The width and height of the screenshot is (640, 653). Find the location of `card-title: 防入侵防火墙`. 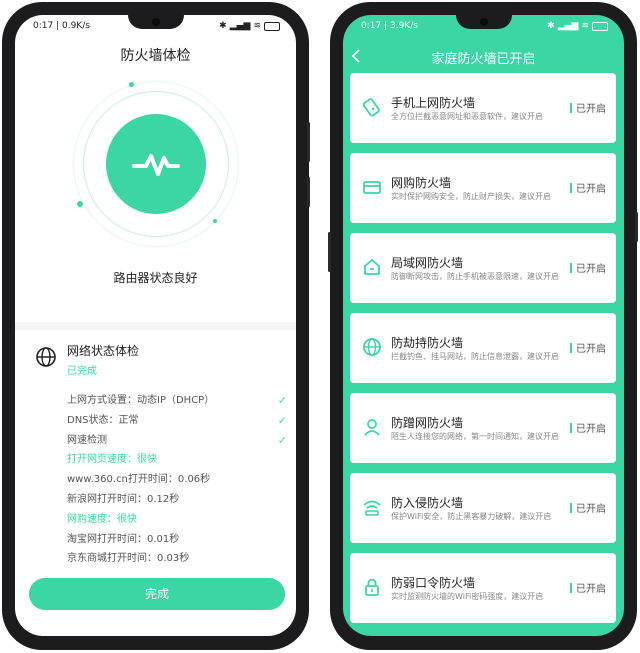

card-title: 防入侵防火墙 is located at coordinates (427, 503).